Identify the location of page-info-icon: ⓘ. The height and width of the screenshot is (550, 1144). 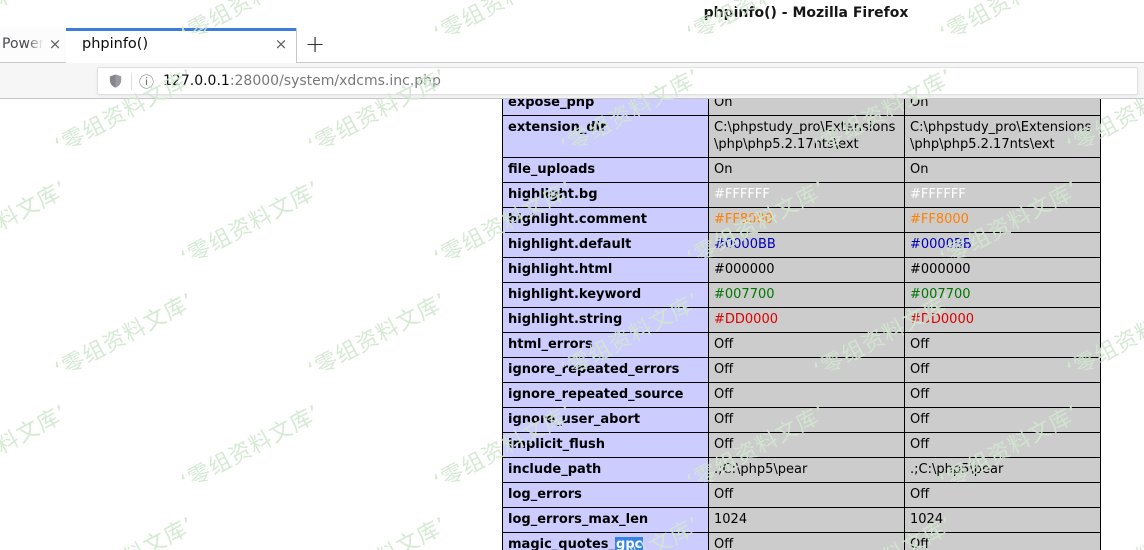
(146, 81).